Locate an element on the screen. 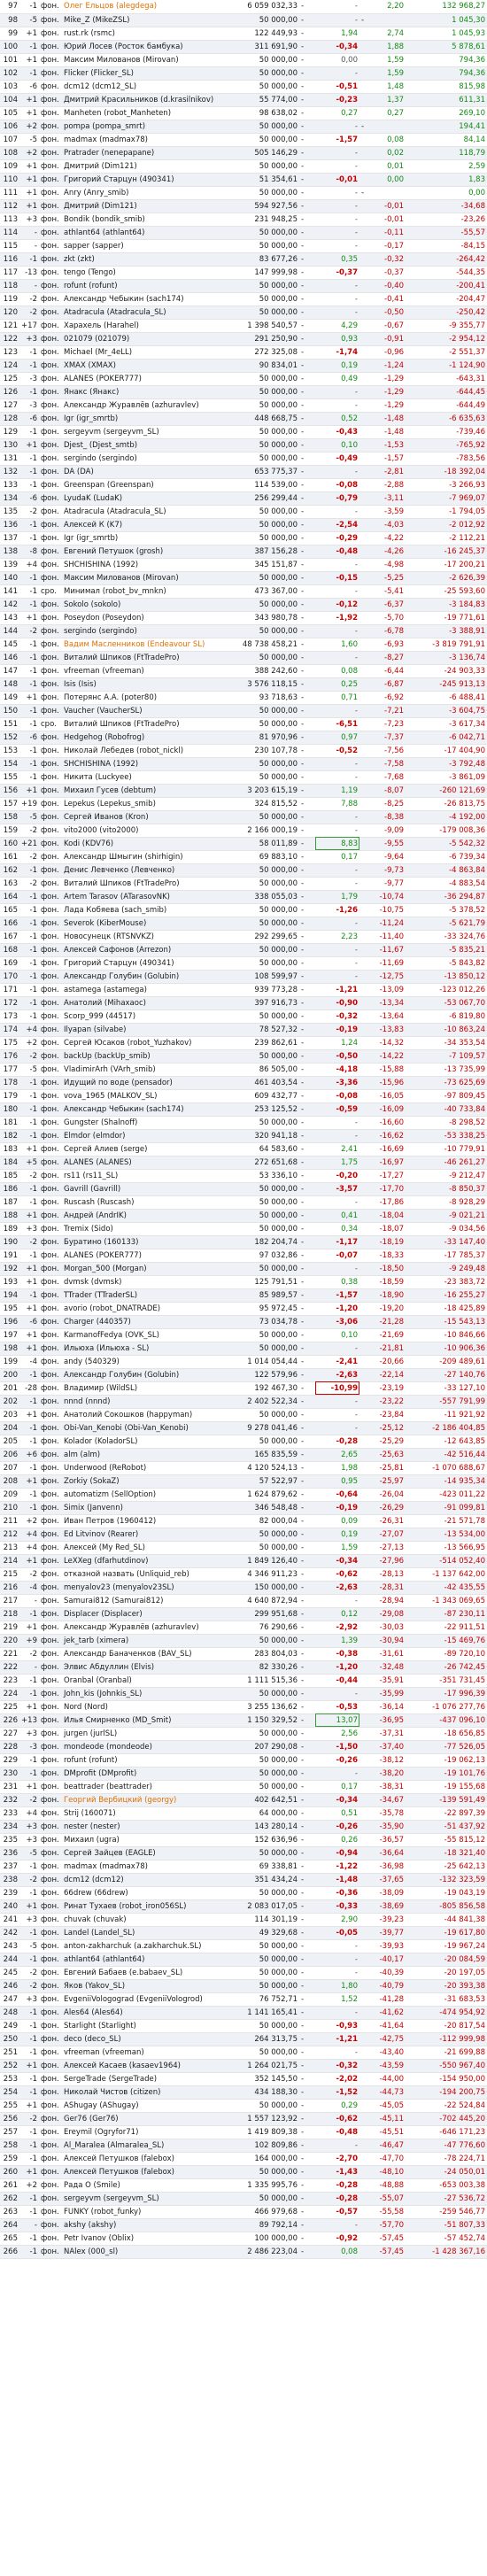  participant-cell: menyalov23 (menyalov23SL) is located at coordinates (146, 1588).